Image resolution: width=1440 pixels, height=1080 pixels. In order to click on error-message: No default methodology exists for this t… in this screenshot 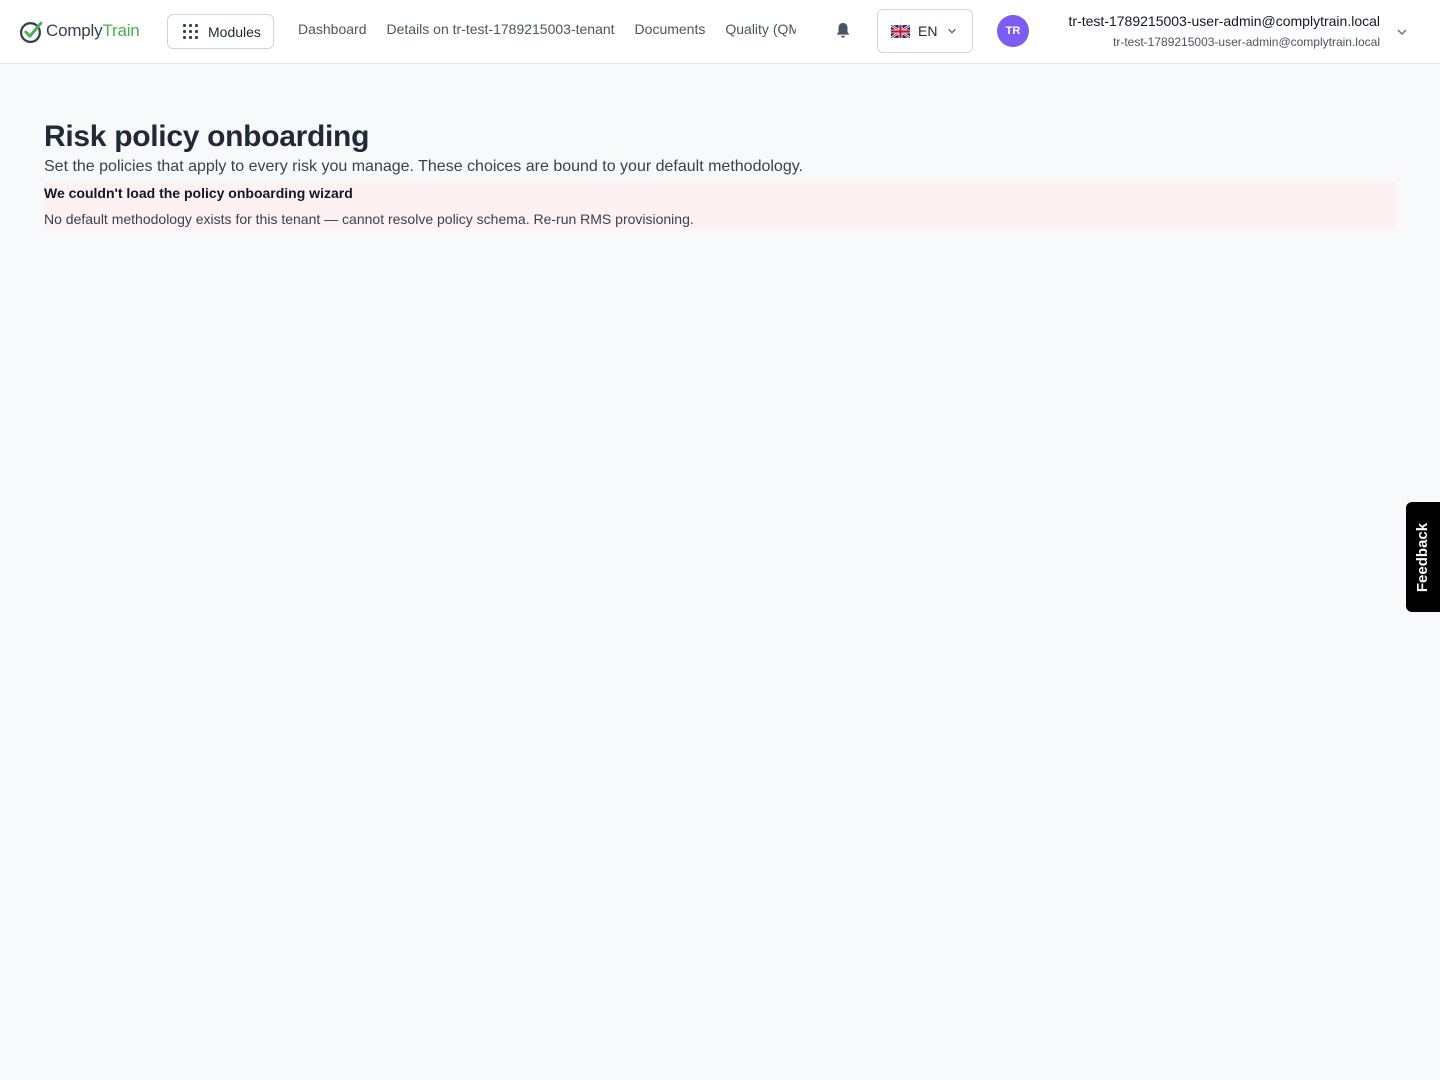, I will do `click(369, 219)`.